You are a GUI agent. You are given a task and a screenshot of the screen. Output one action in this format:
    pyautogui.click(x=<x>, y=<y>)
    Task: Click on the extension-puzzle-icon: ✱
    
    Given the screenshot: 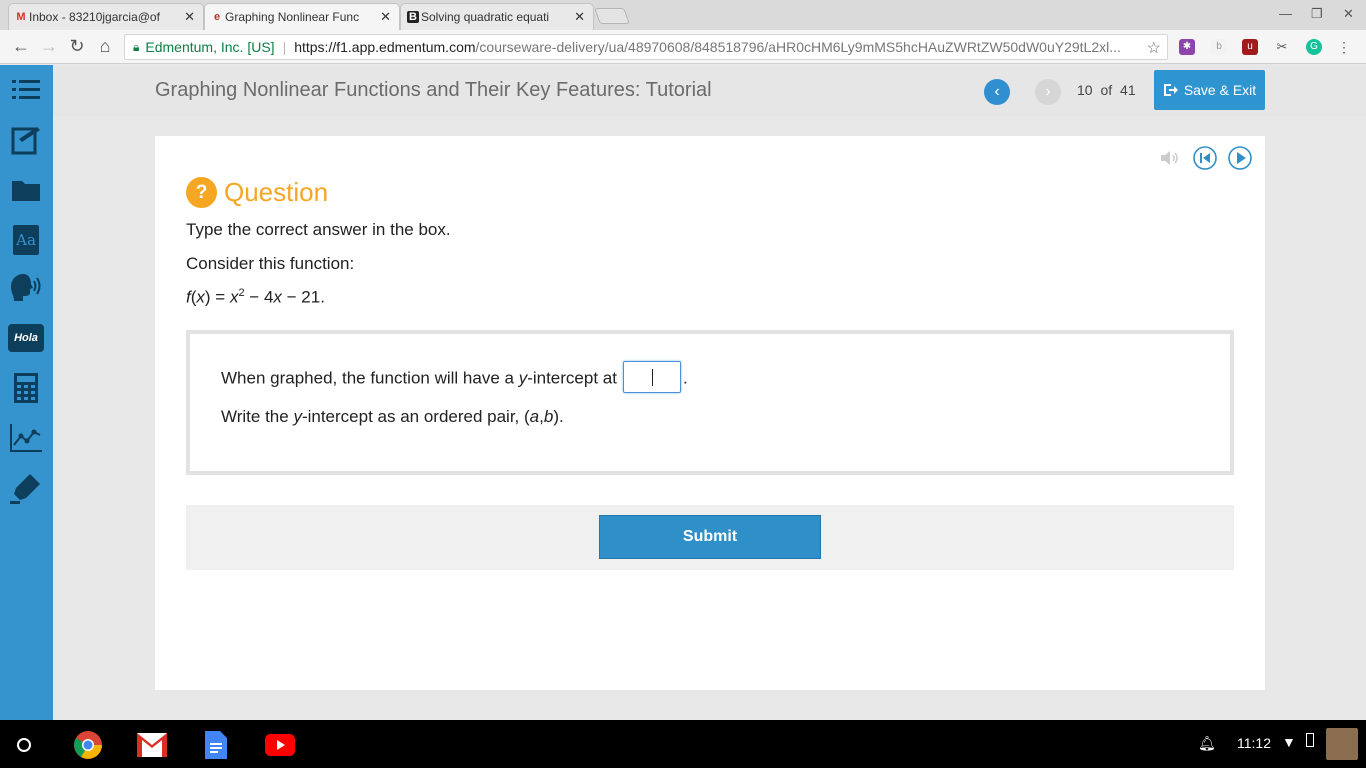 What is the action you would take?
    pyautogui.click(x=1187, y=47)
    